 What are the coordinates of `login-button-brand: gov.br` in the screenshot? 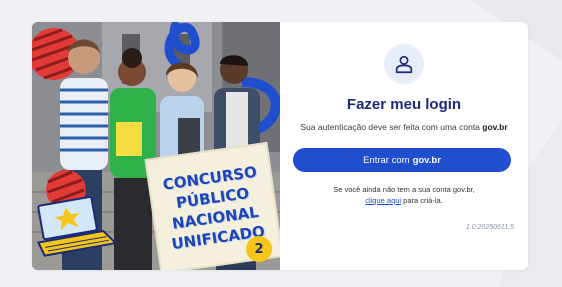 It's located at (426, 160).